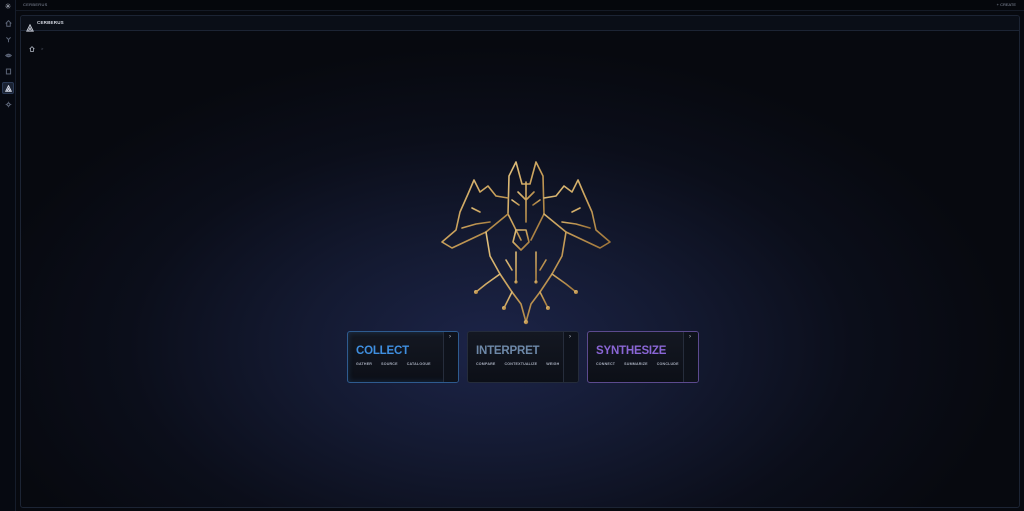  What do you see at coordinates (50, 22) in the screenshot?
I see `window-title: CERBERUS` at bounding box center [50, 22].